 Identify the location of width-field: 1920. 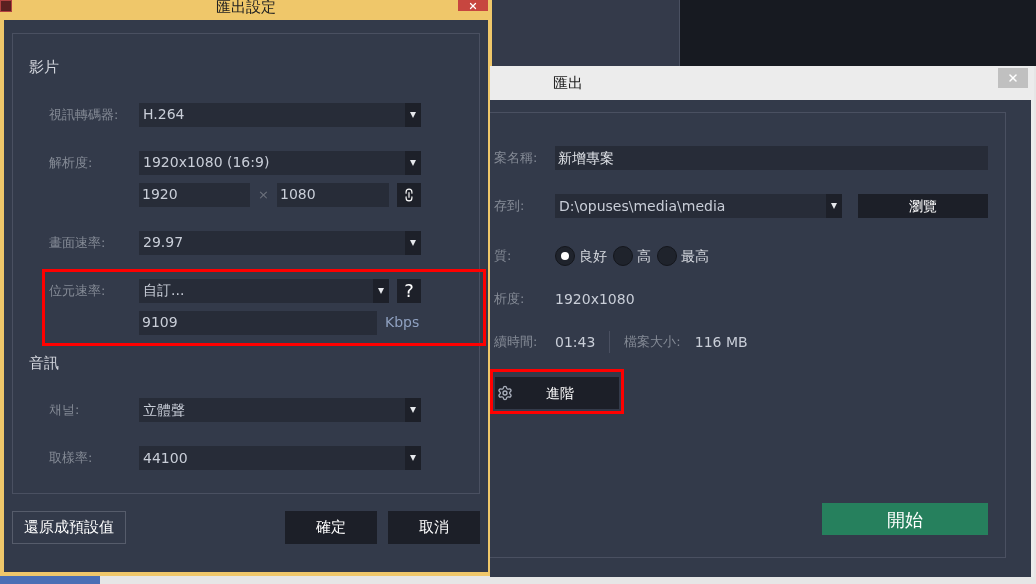
(194, 194).